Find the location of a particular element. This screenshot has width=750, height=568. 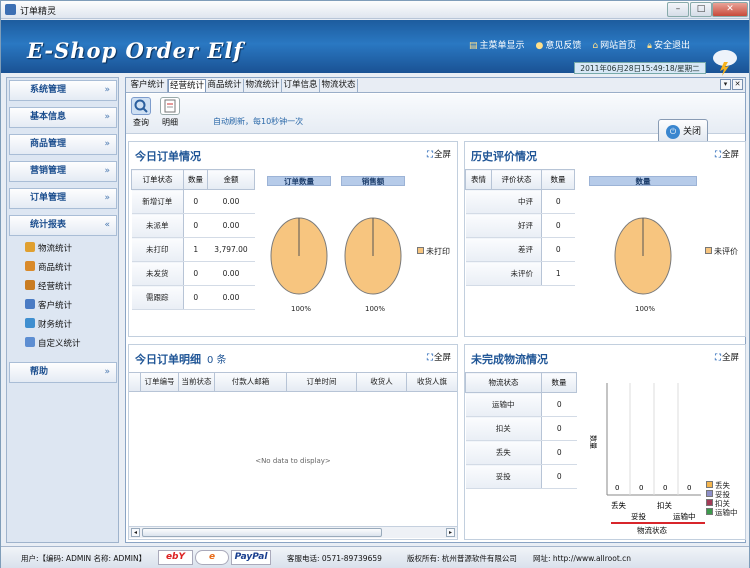

datetime-display: 2011年06月28日15:49:18/星期二 is located at coordinates (640, 68).